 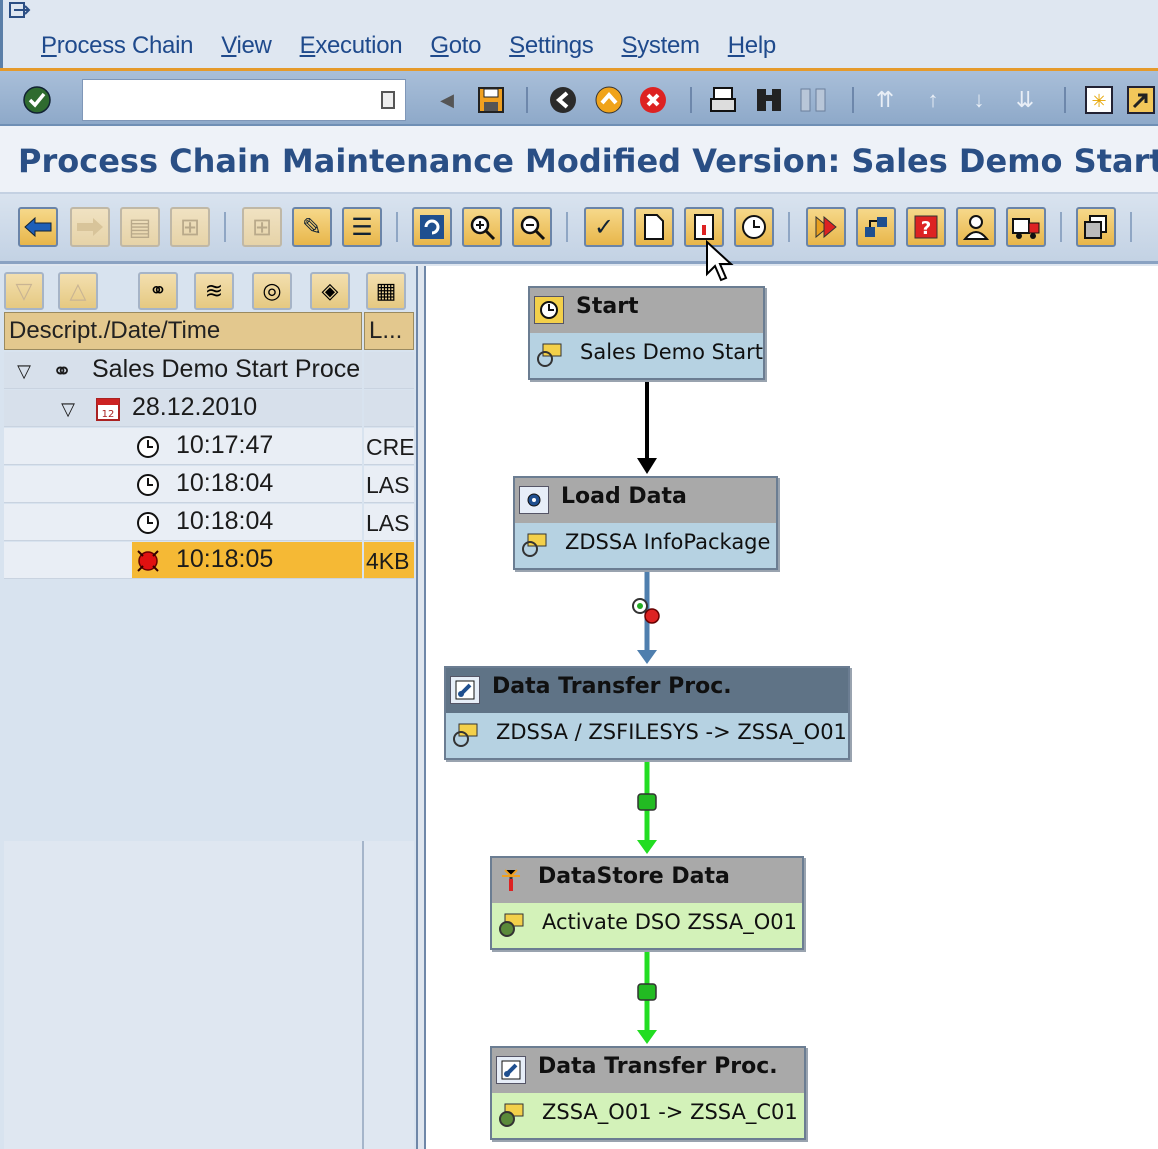 What do you see at coordinates (1025, 100) in the screenshot?
I see `last-page-icon: ⇊` at bounding box center [1025, 100].